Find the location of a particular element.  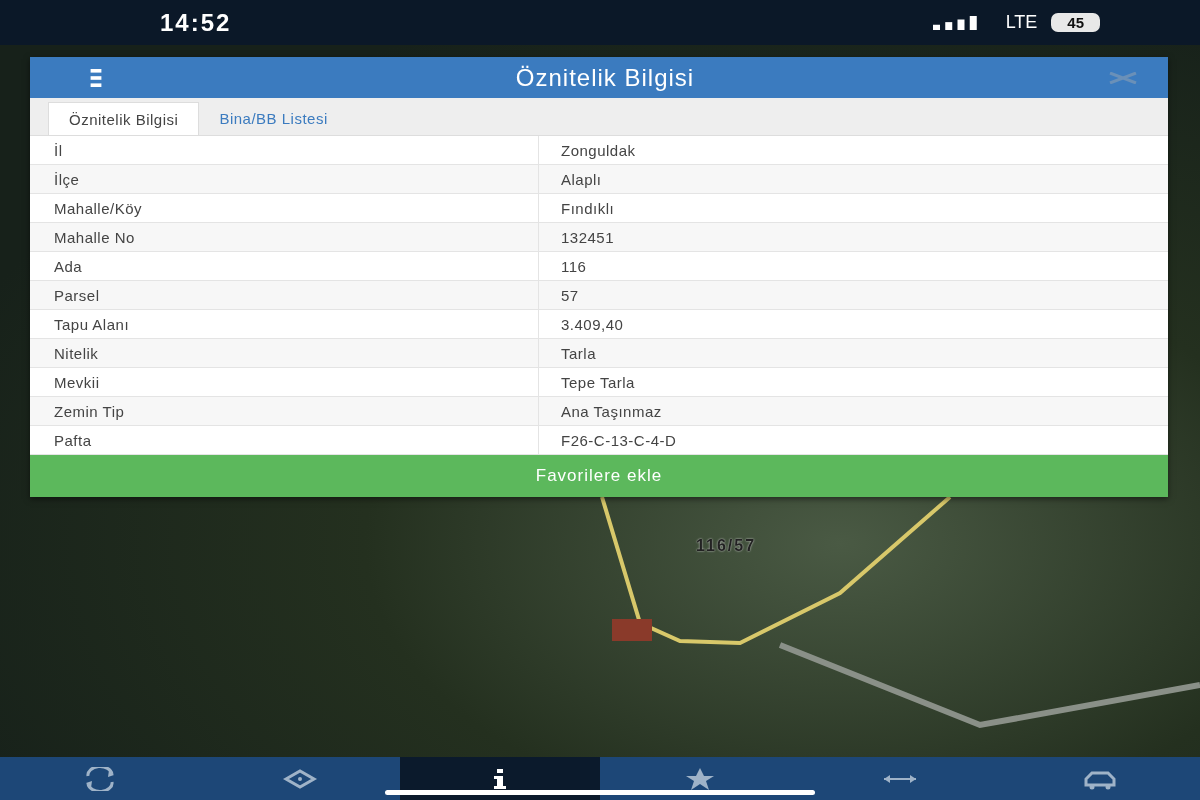

field-name: İlçe is located at coordinates (67, 179).